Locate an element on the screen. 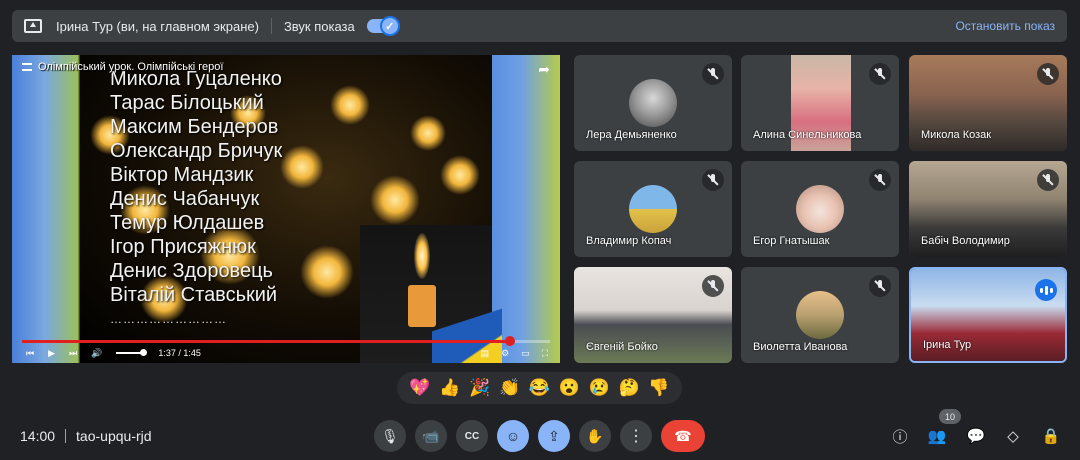 Image resolution: width=1080 pixels, height=460 pixels. raise-hand-button: ✋ is located at coordinates (595, 436).